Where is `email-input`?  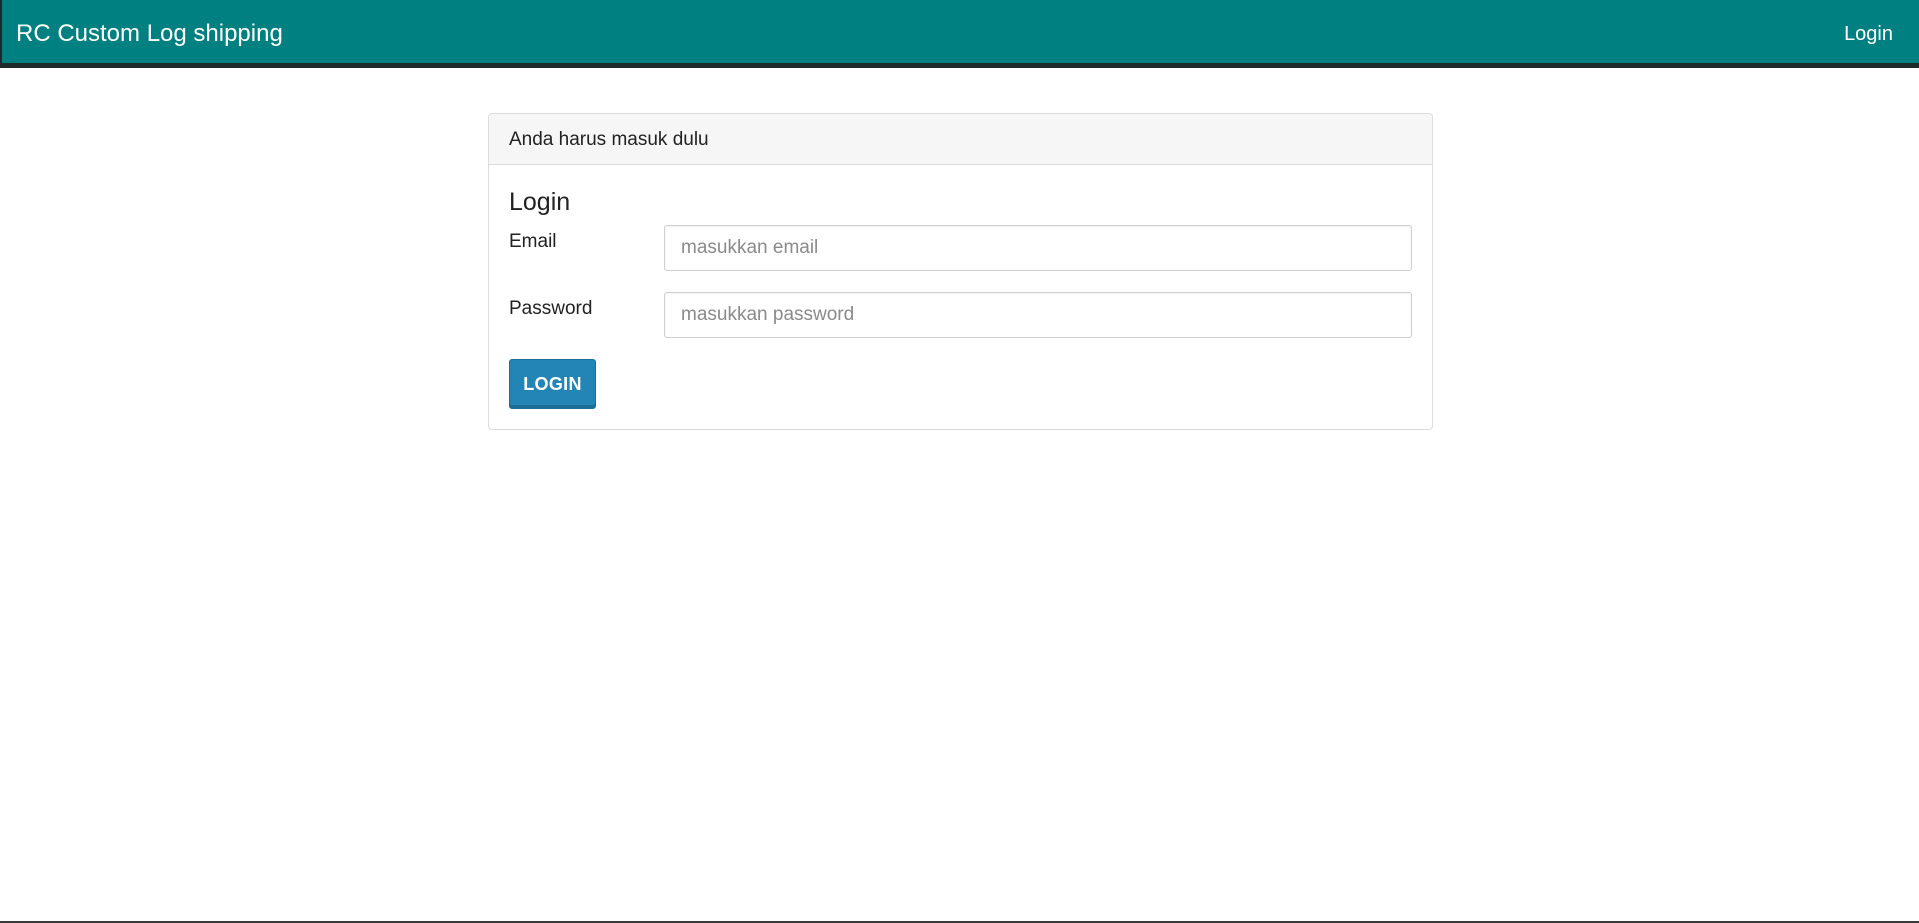
email-input is located at coordinates (1038, 248).